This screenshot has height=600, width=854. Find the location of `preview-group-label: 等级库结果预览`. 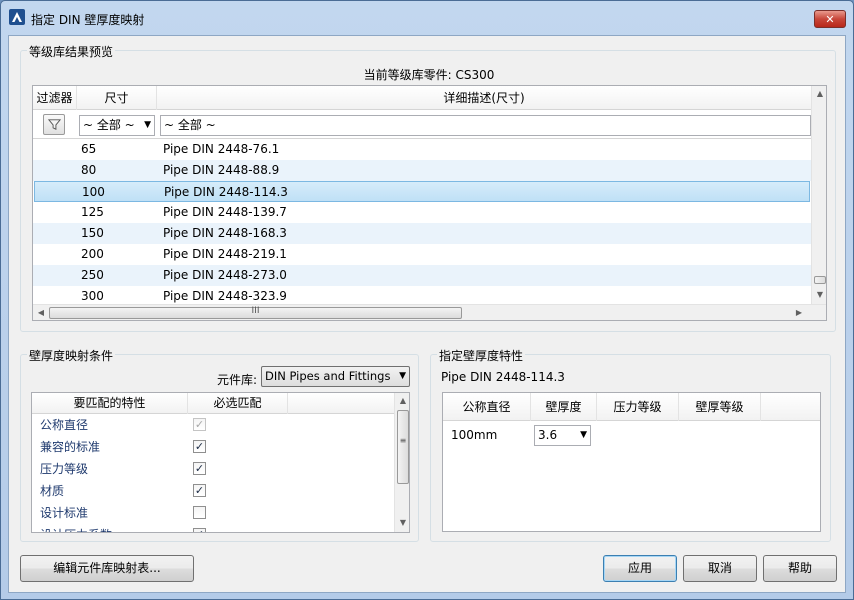

preview-group-label: 等级库结果预览 is located at coordinates (71, 51).